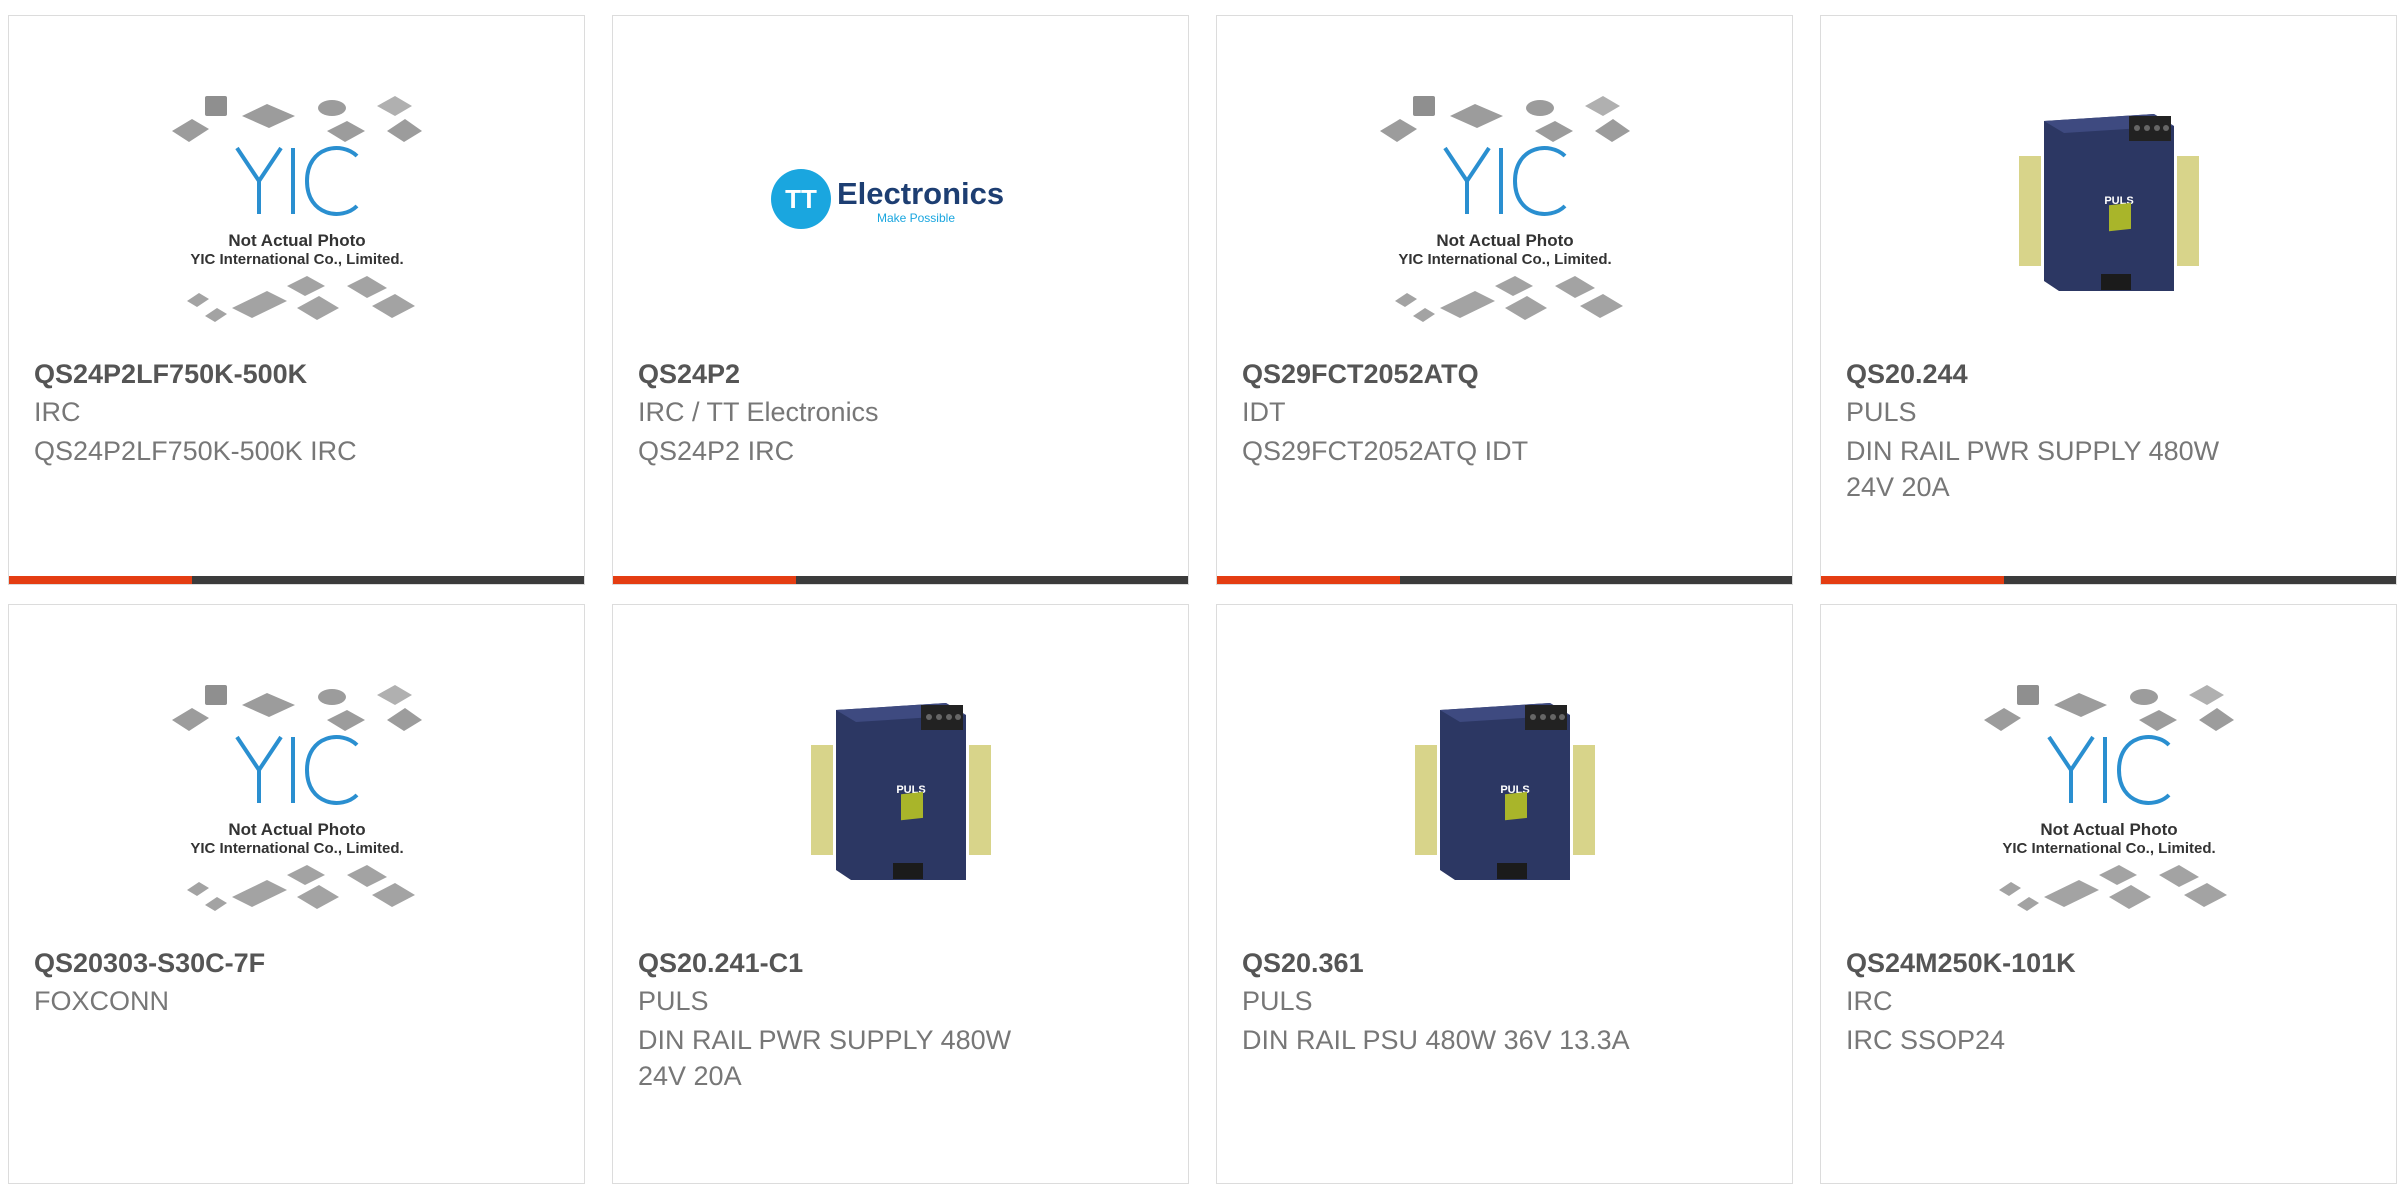 Image resolution: width=2400 pixels, height=1184 pixels. Describe the element at coordinates (801, 199) in the screenshot. I see `logo-mark: TT` at that location.